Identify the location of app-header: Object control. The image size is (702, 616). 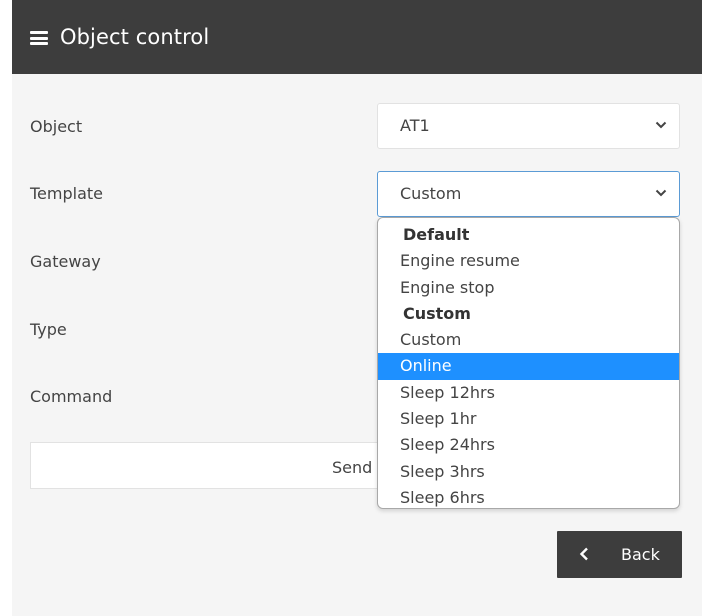
(357, 37).